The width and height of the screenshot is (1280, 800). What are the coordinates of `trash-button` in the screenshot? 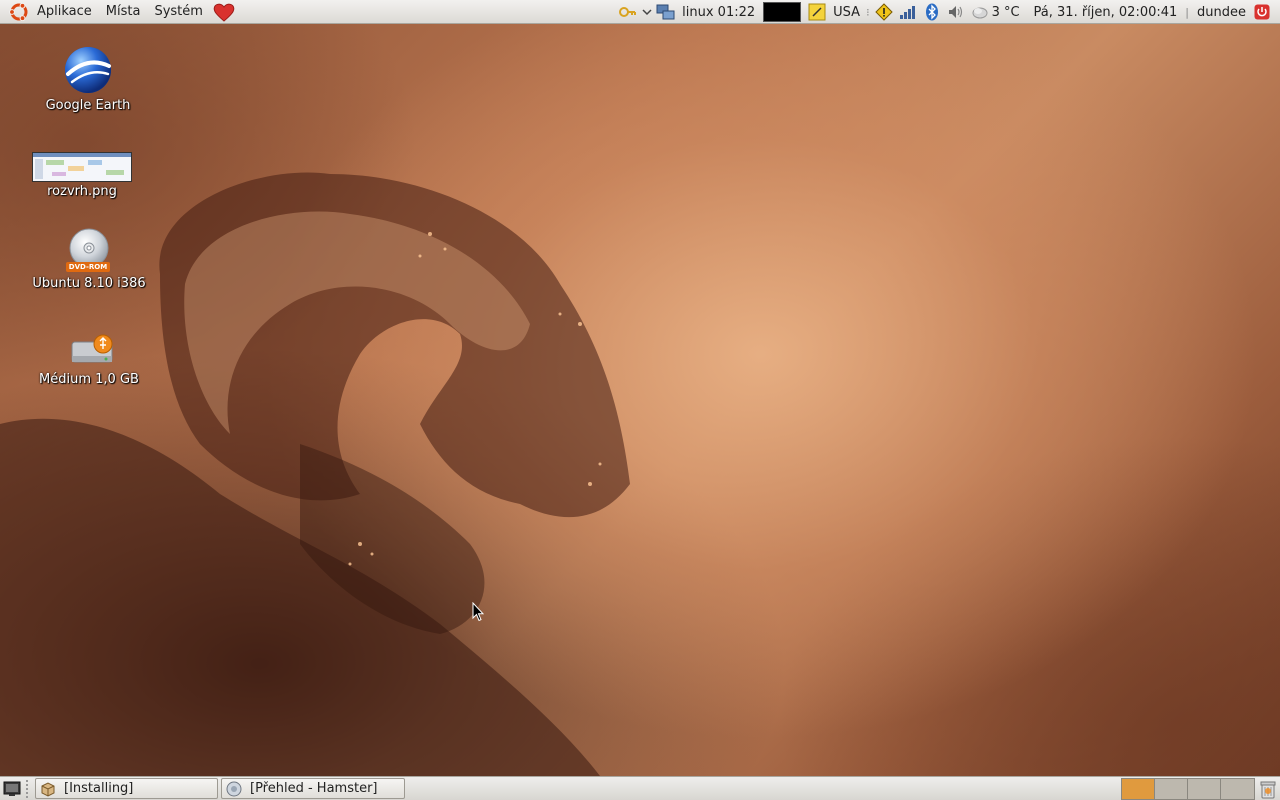 It's located at (1267, 788).